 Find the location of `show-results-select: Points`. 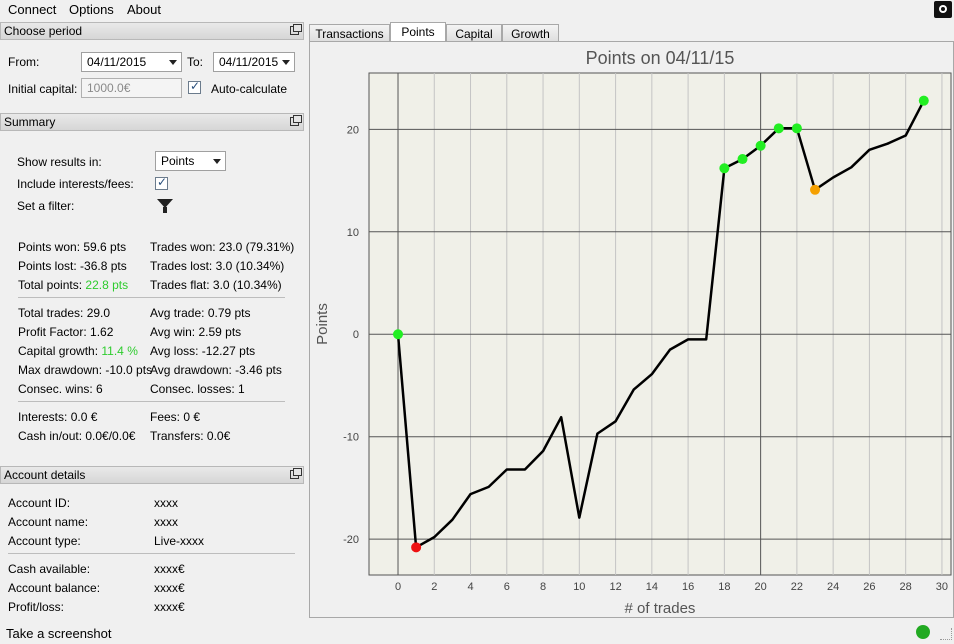

show-results-select: Points is located at coordinates (190, 161).